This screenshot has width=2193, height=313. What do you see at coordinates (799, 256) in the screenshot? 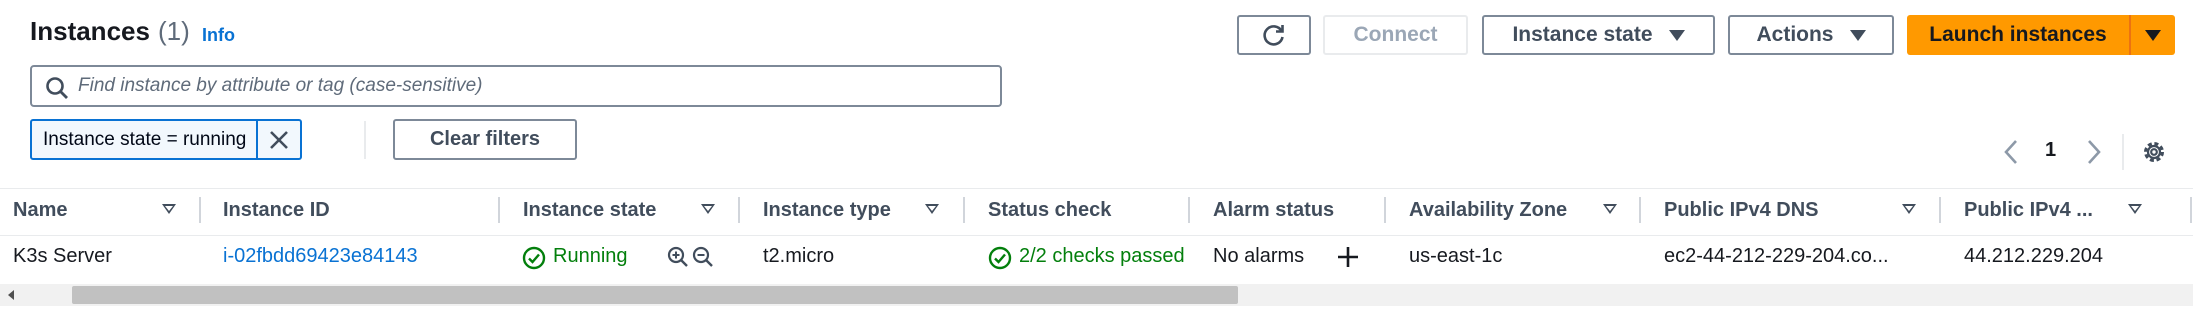
I see `cell-instance-type: t2.micro` at bounding box center [799, 256].